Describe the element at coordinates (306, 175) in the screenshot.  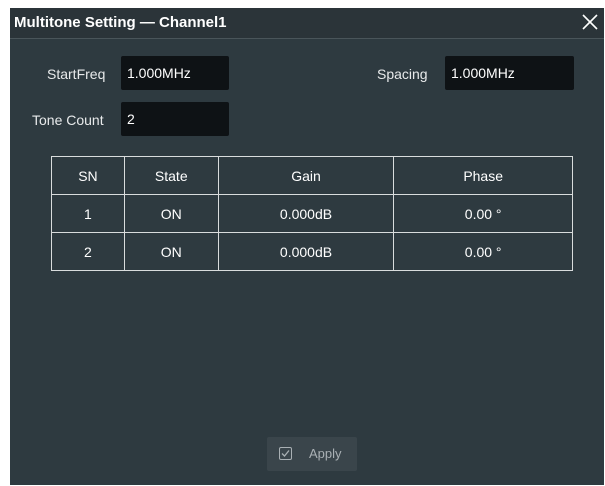
I see `column-header-gain: Gain` at that location.